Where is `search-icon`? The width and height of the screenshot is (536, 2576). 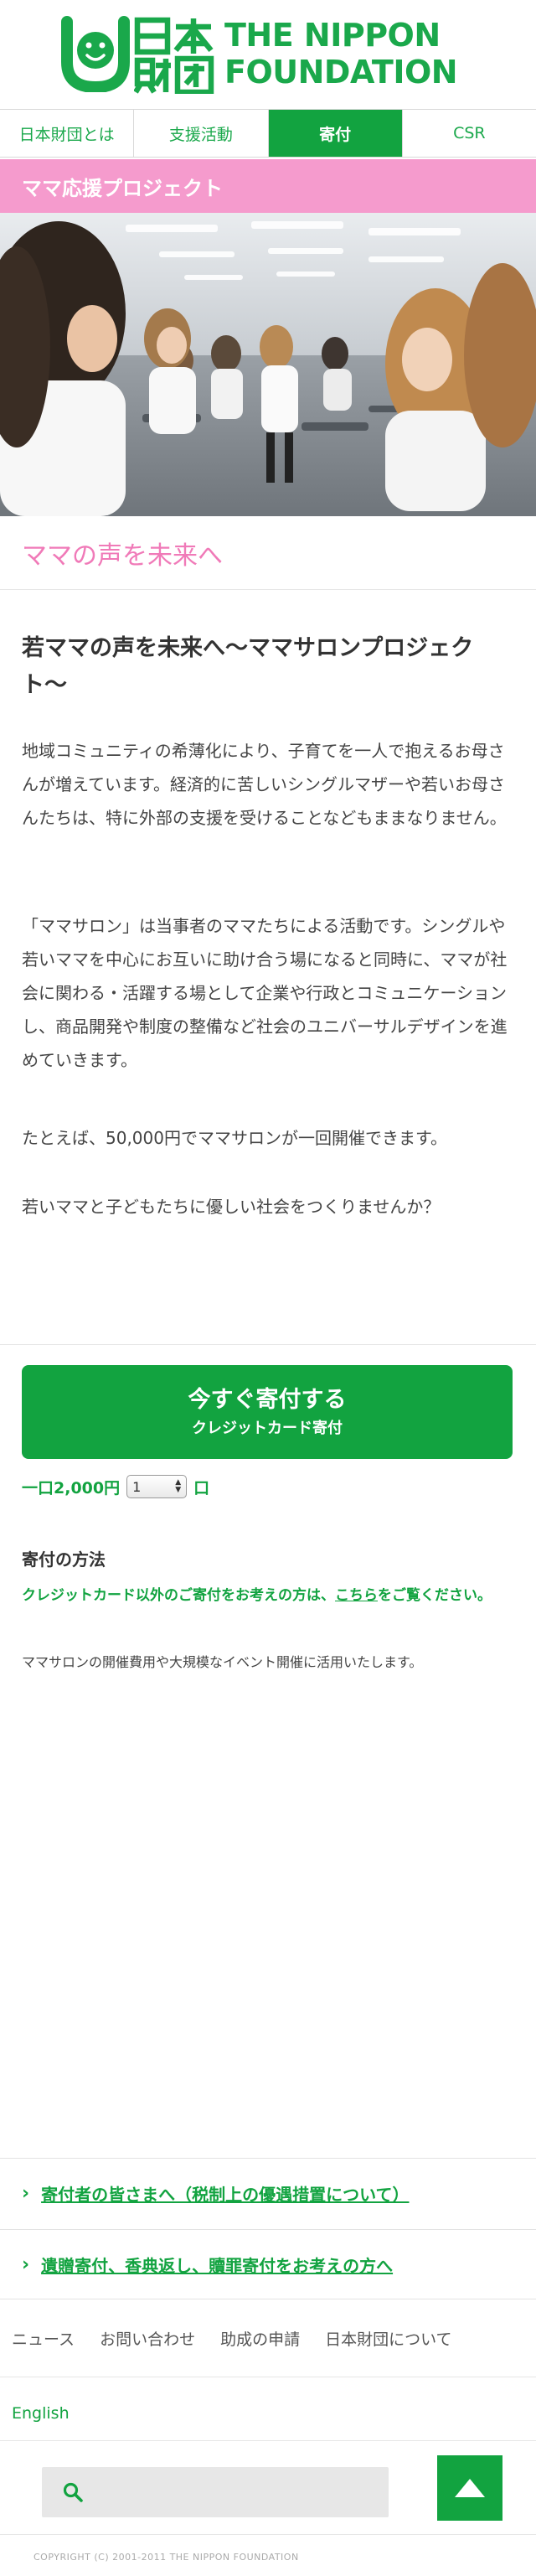 search-icon is located at coordinates (73, 2492).